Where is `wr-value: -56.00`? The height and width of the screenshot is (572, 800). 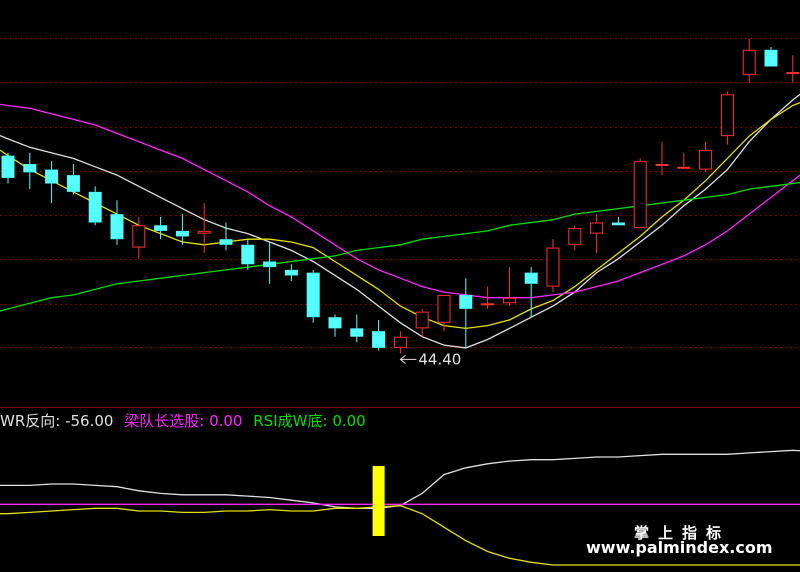 wr-value: -56.00 is located at coordinates (89, 421).